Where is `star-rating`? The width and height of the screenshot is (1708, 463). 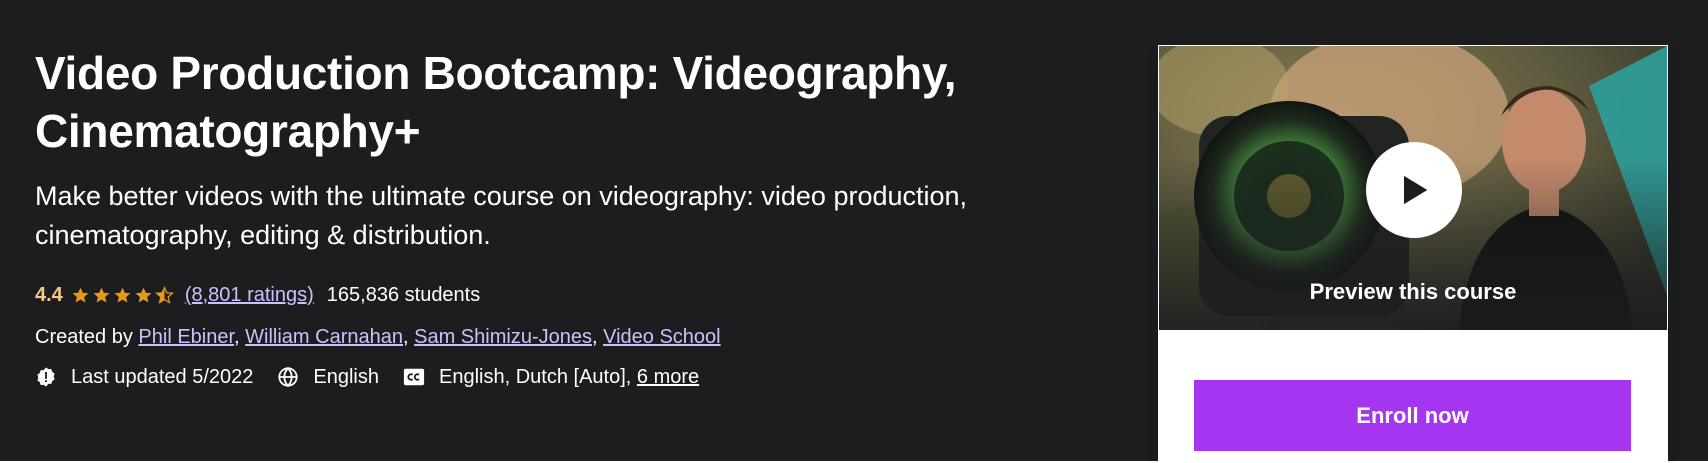
star-rating is located at coordinates (123, 295).